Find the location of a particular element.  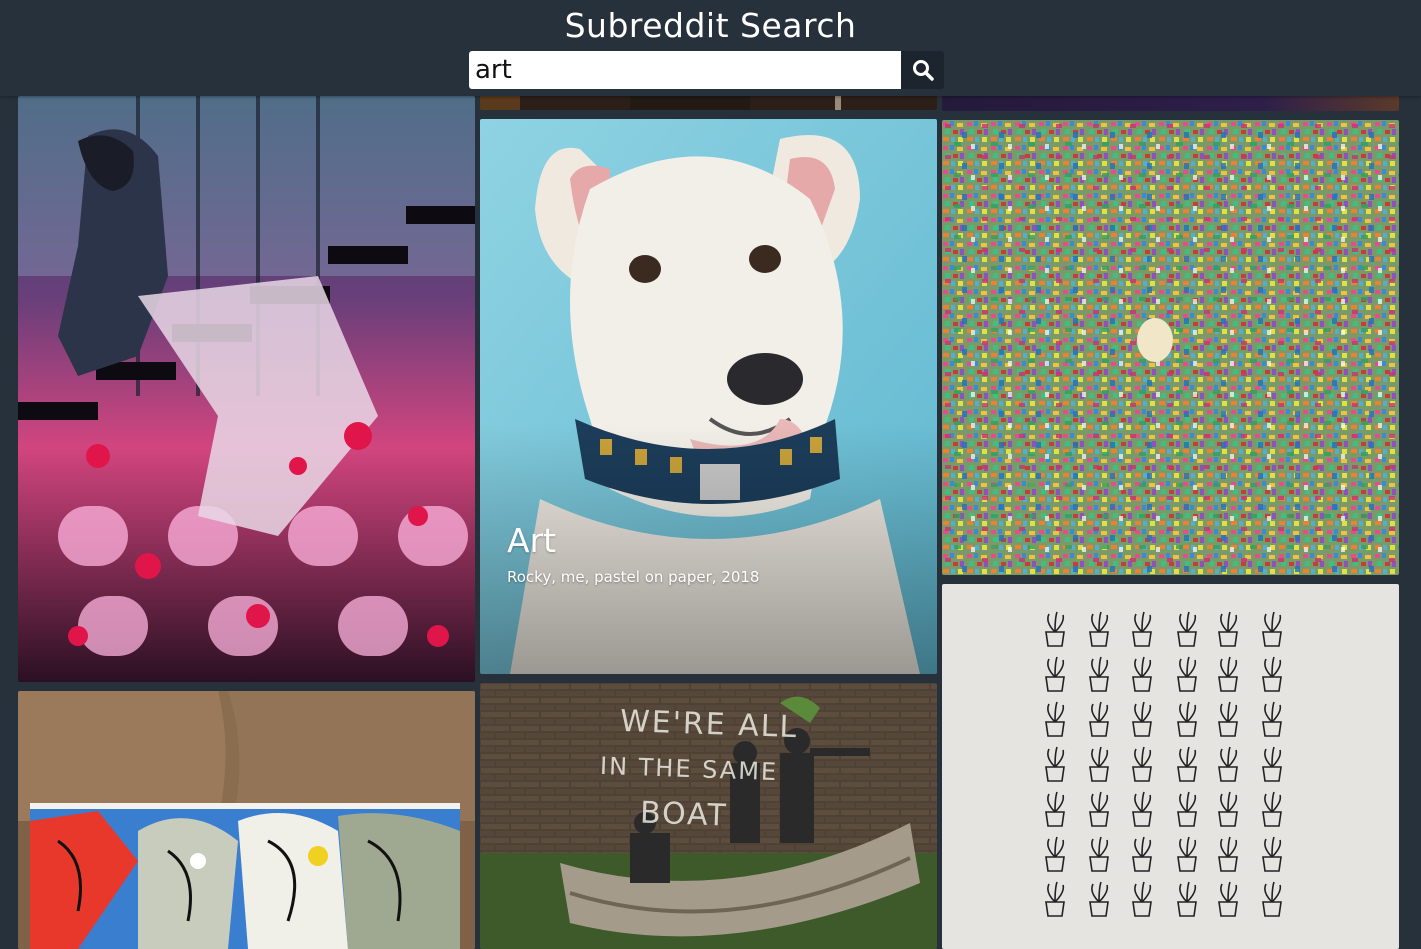

search-icon is located at coordinates (923, 70).